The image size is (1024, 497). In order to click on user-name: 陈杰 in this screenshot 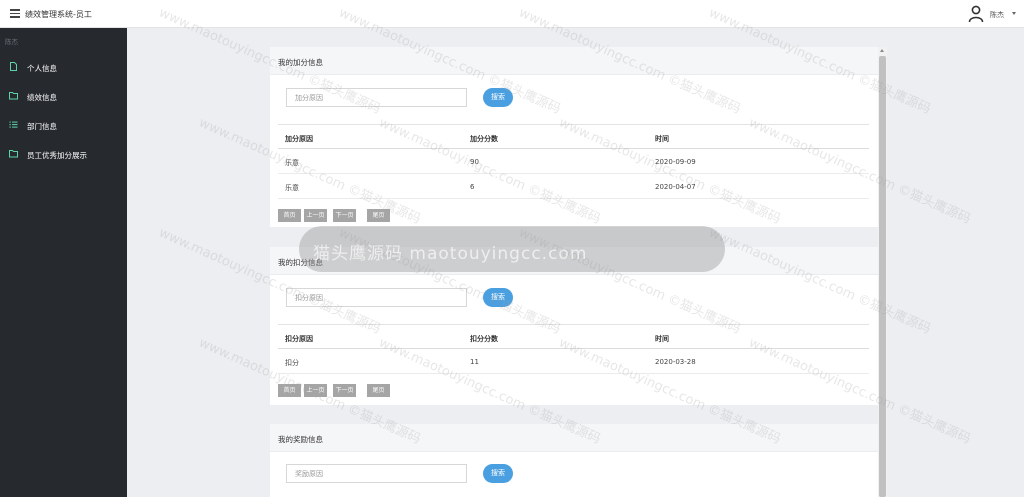, I will do `click(997, 15)`.